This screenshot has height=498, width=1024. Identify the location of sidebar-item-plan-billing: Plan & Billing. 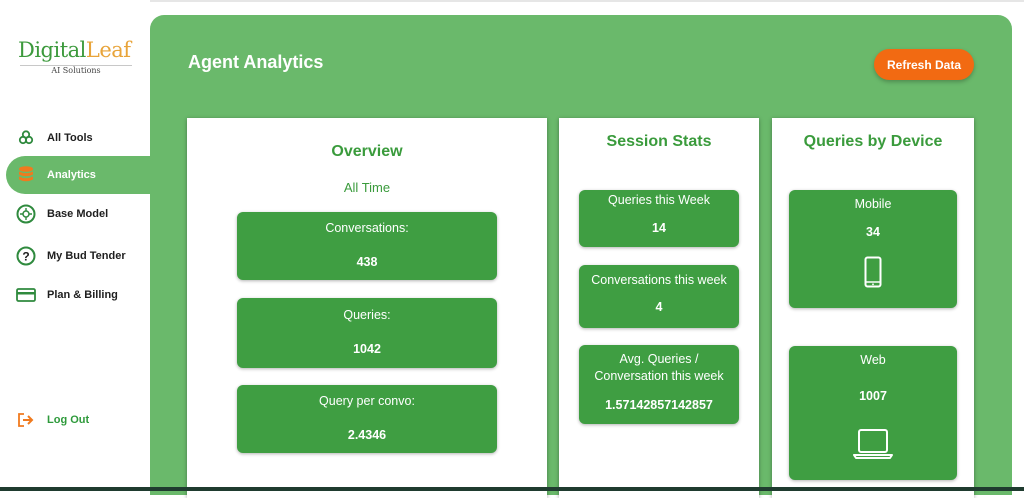
(75, 295).